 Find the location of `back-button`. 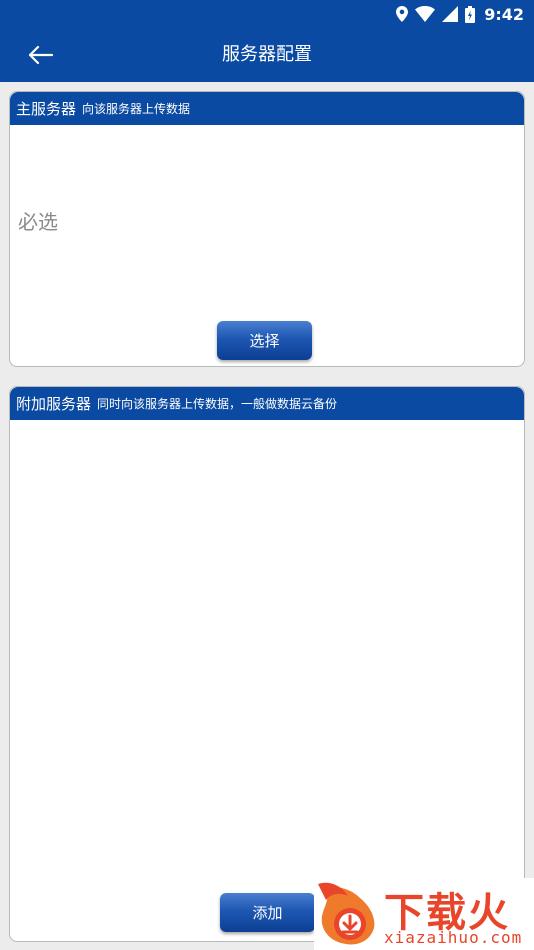

back-button is located at coordinates (40, 55).